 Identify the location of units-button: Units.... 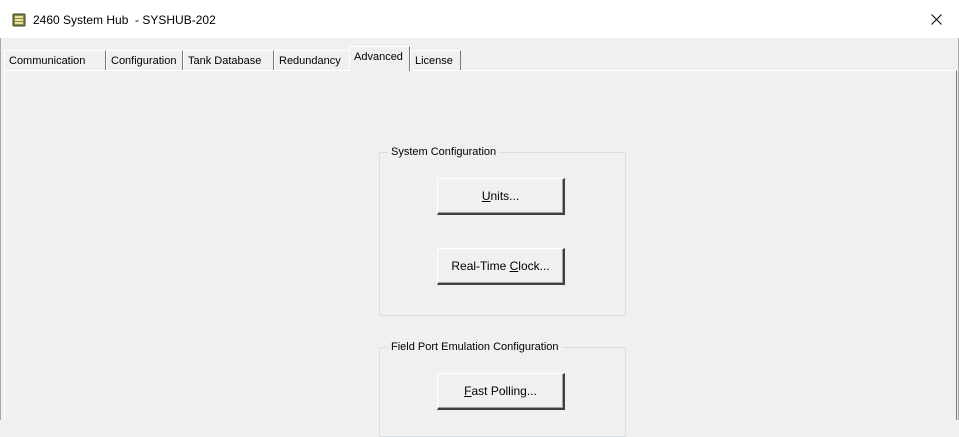
(501, 196).